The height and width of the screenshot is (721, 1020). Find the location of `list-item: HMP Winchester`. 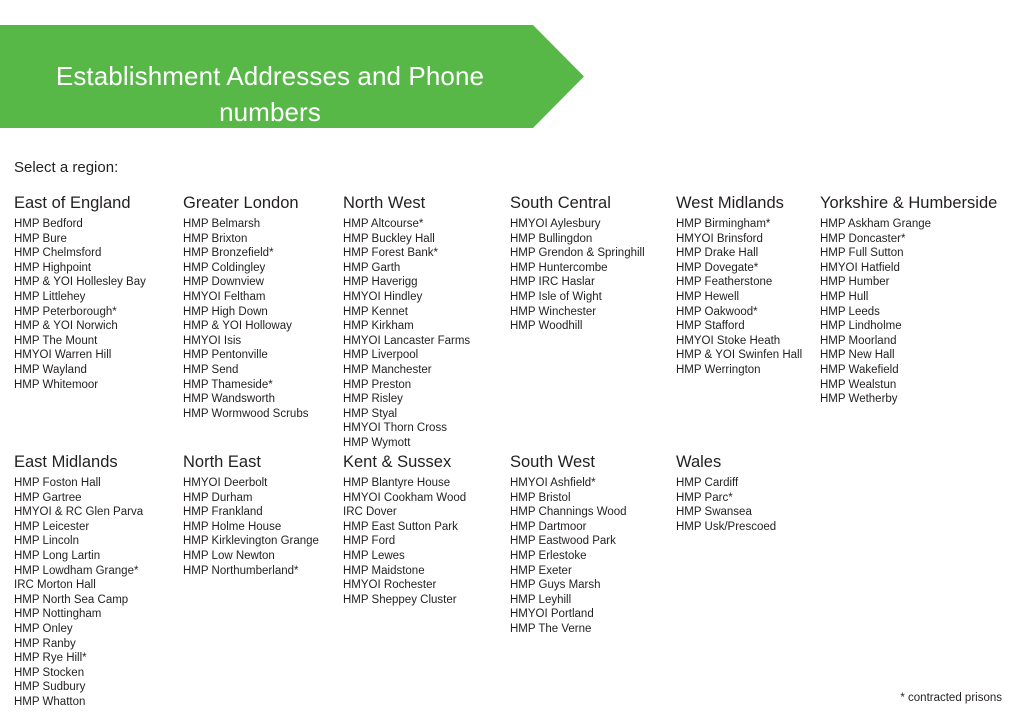

list-item: HMP Winchester is located at coordinates (592, 312).